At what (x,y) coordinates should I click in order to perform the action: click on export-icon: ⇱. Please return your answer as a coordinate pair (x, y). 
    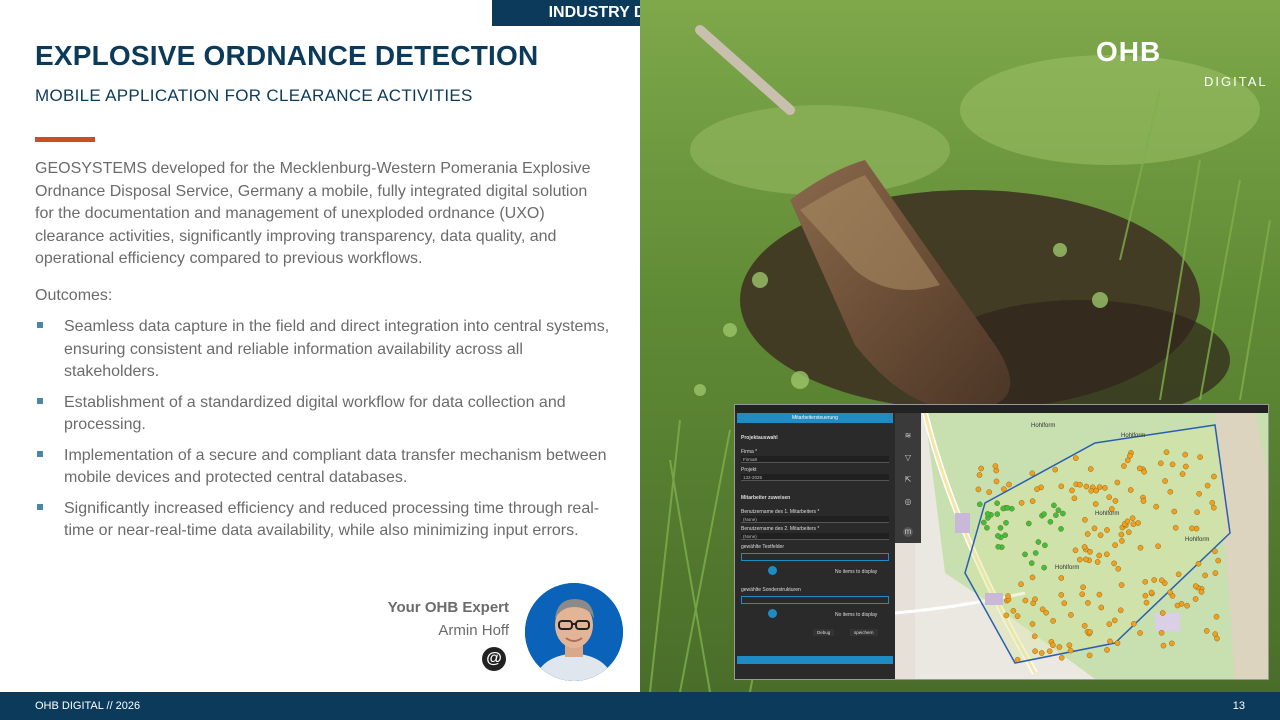
    Looking at the image, I should click on (908, 480).